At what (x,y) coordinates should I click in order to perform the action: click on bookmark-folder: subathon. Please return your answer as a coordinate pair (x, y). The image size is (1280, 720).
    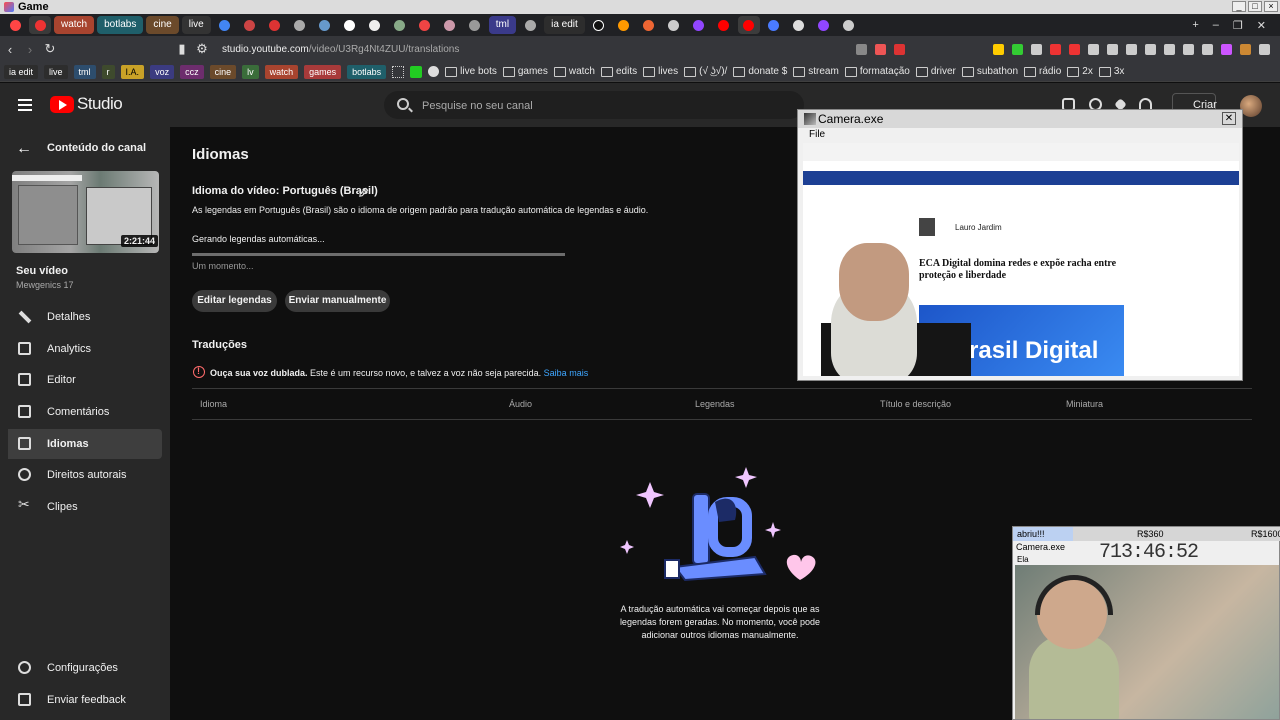
    Looking at the image, I should click on (990, 71).